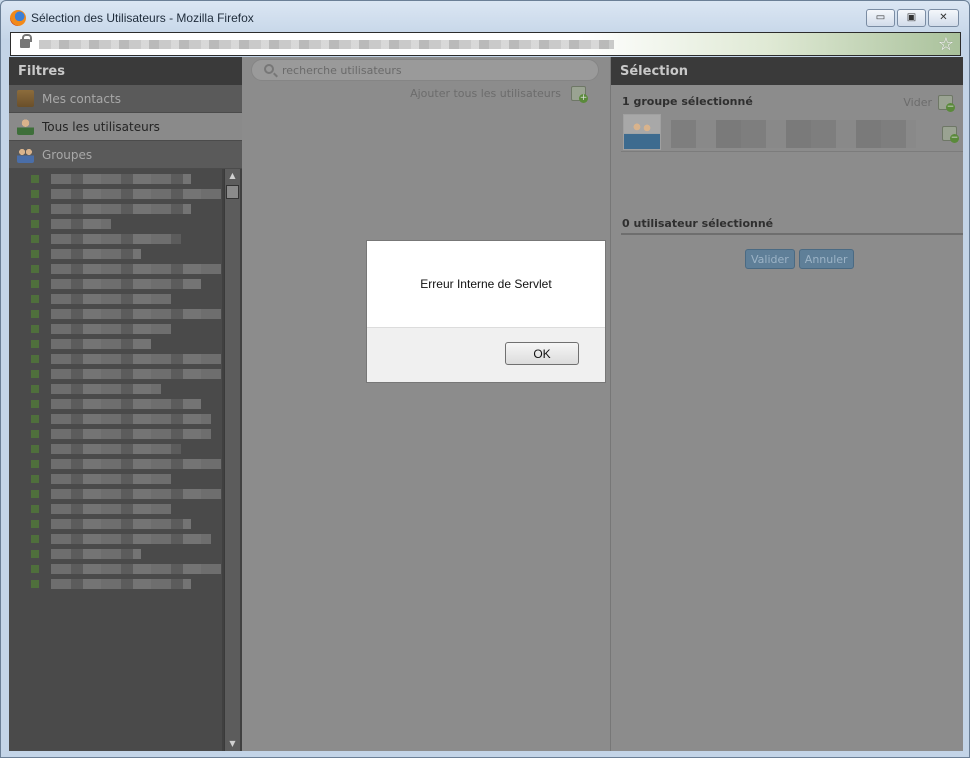 The width and height of the screenshot is (970, 758). I want to click on close-button: ✕, so click(943, 18).